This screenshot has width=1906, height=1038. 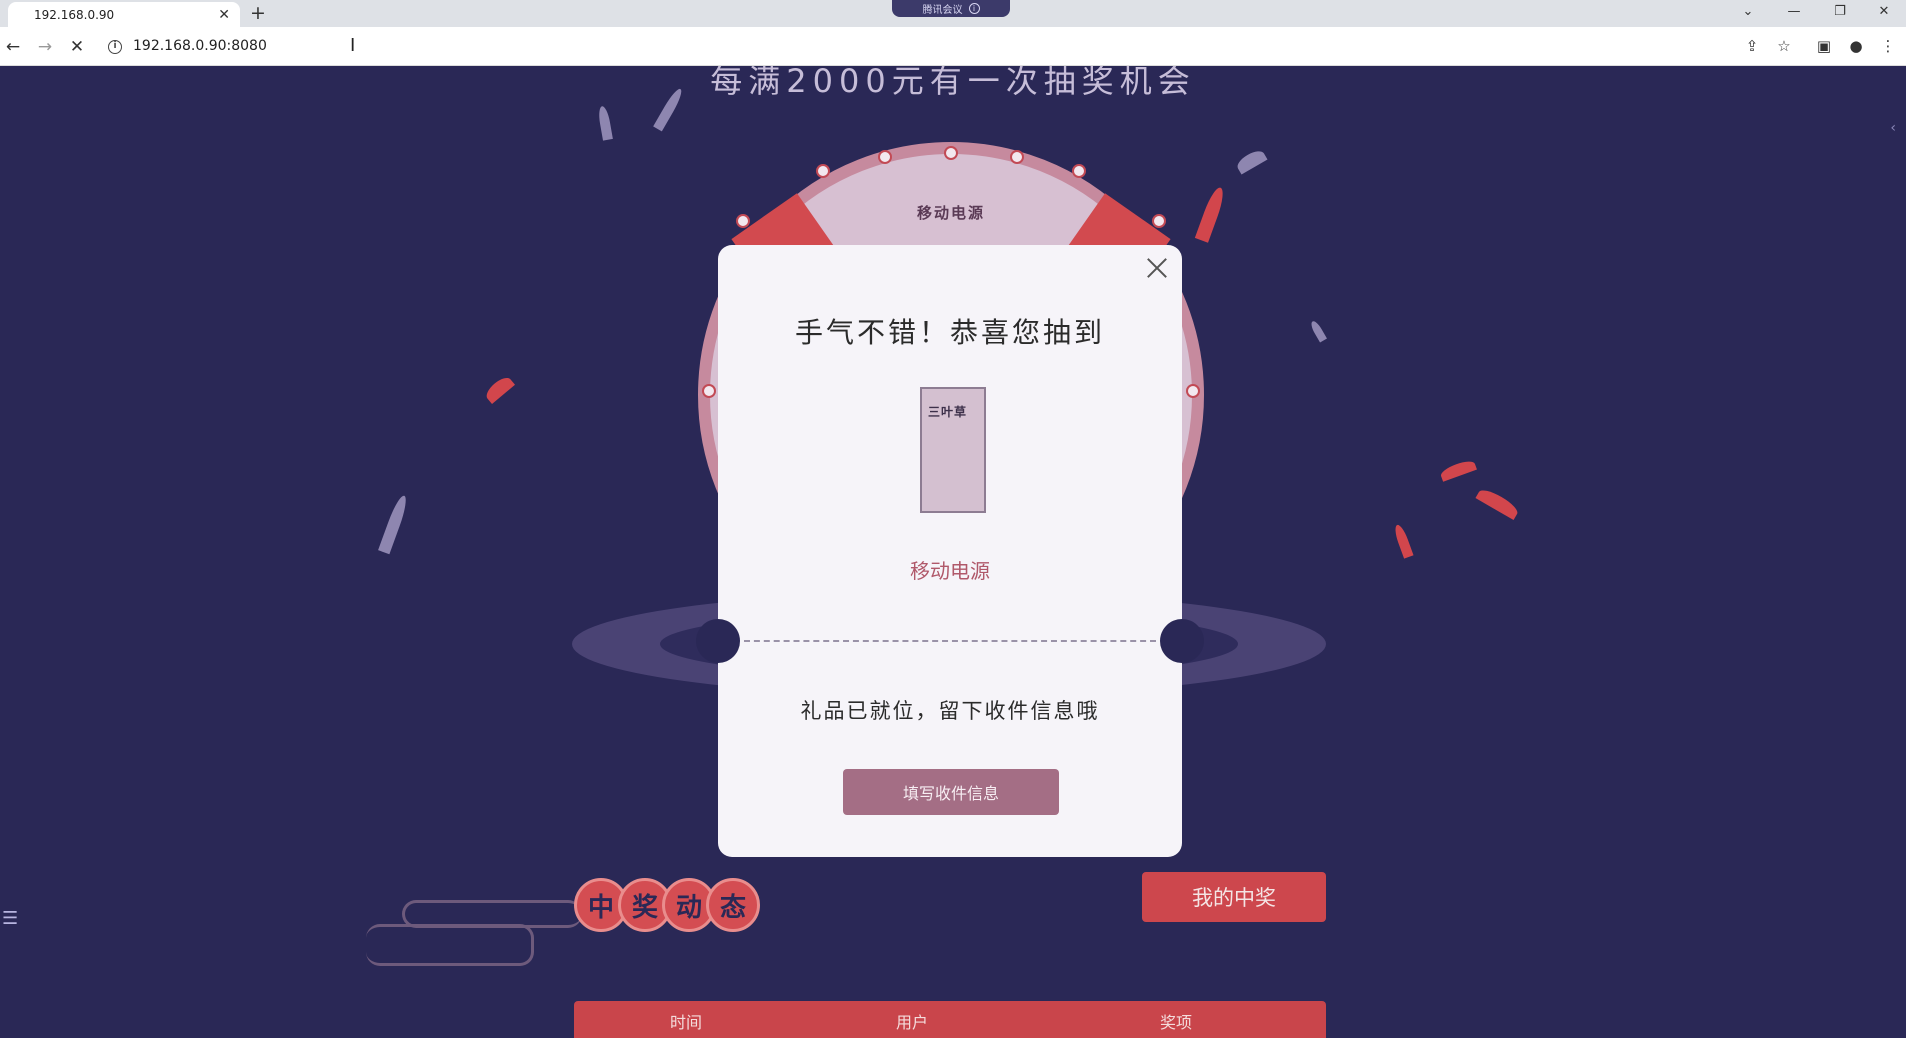 I want to click on cloud-decoration, so click(x=450, y=945).